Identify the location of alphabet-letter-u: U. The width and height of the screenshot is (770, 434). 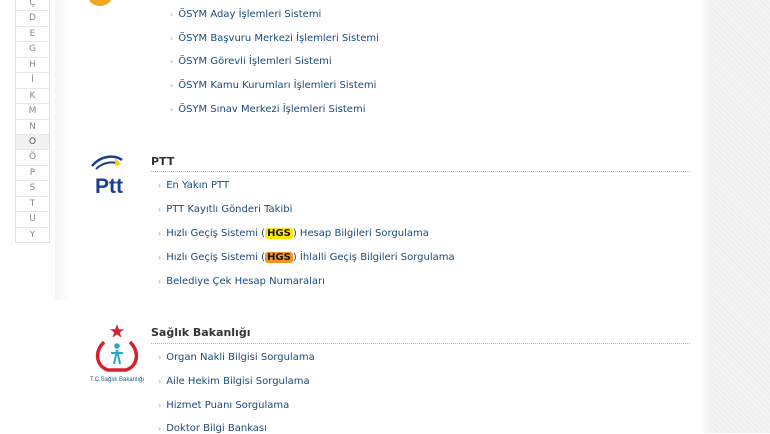
(32, 218).